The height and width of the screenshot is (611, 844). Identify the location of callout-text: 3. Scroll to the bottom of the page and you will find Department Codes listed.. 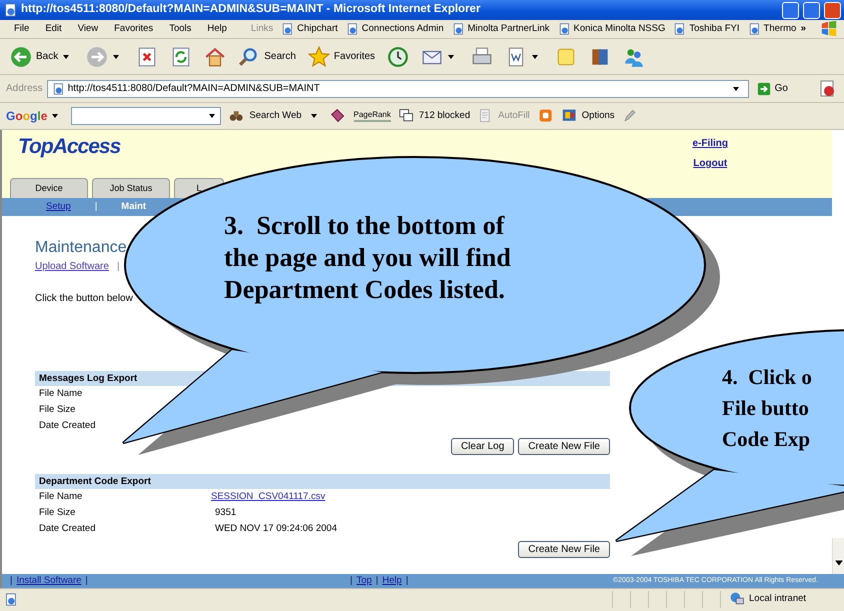
(367, 258).